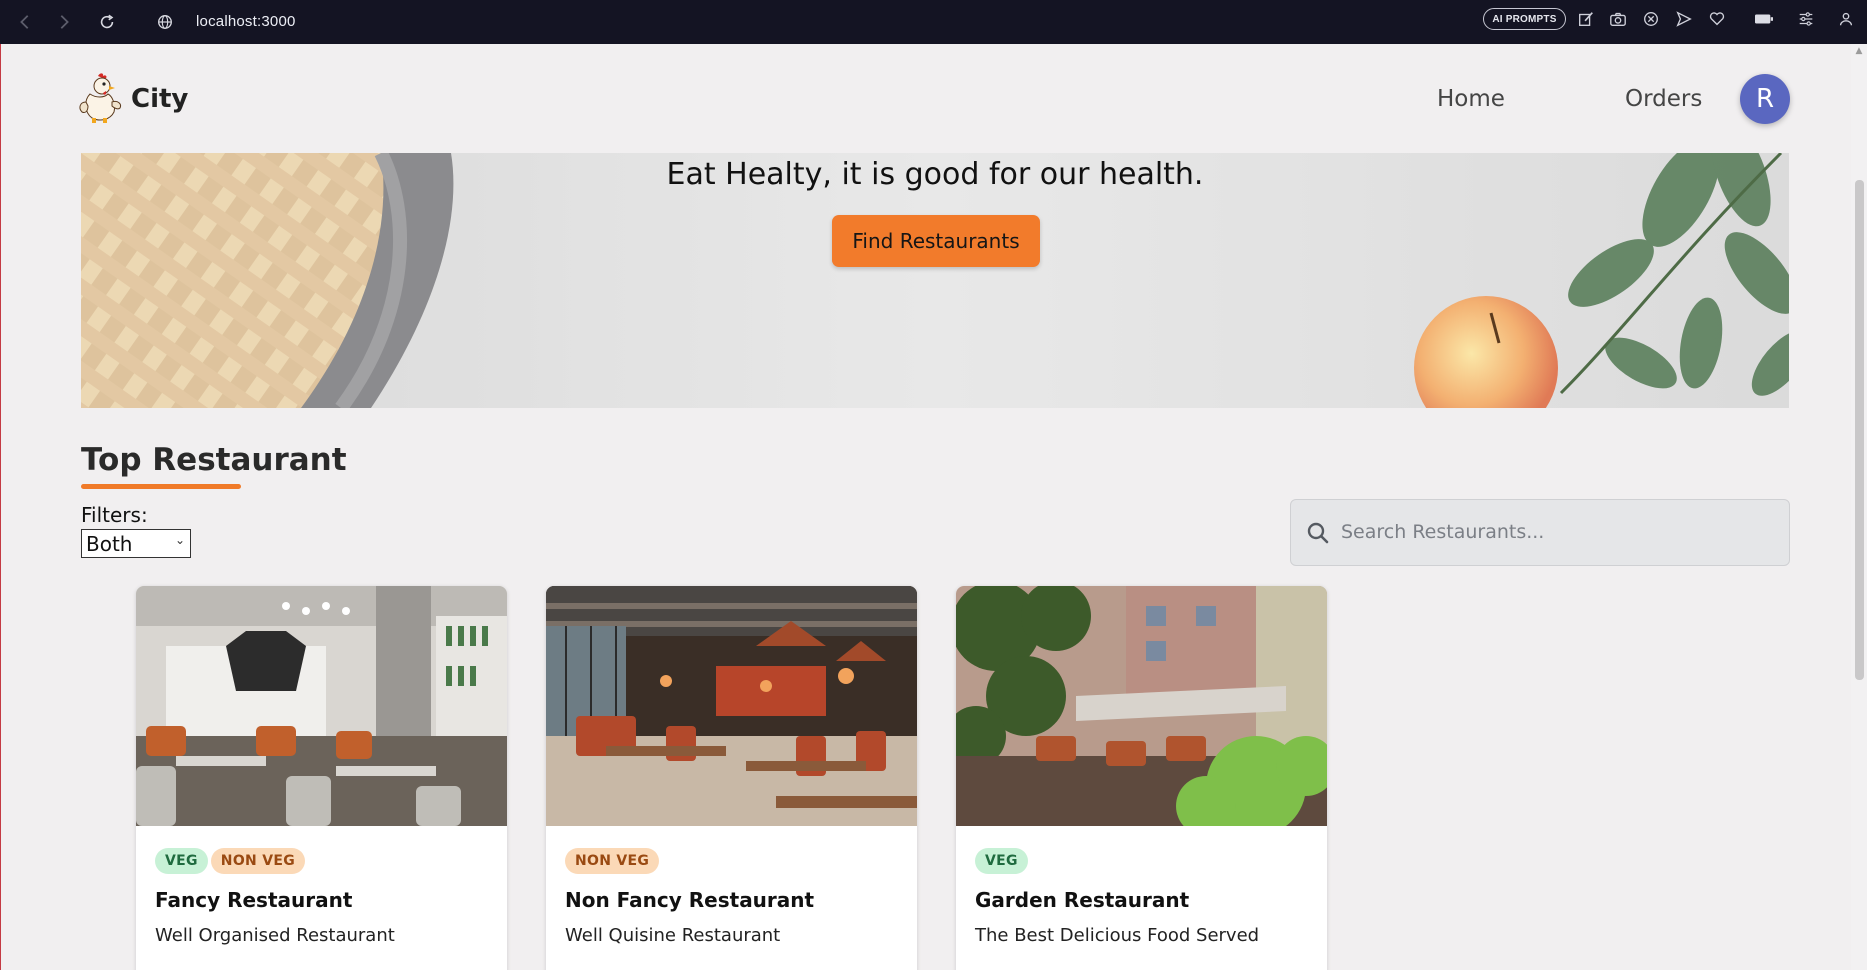 The height and width of the screenshot is (970, 1867). I want to click on user-avatar: R, so click(1765, 99).